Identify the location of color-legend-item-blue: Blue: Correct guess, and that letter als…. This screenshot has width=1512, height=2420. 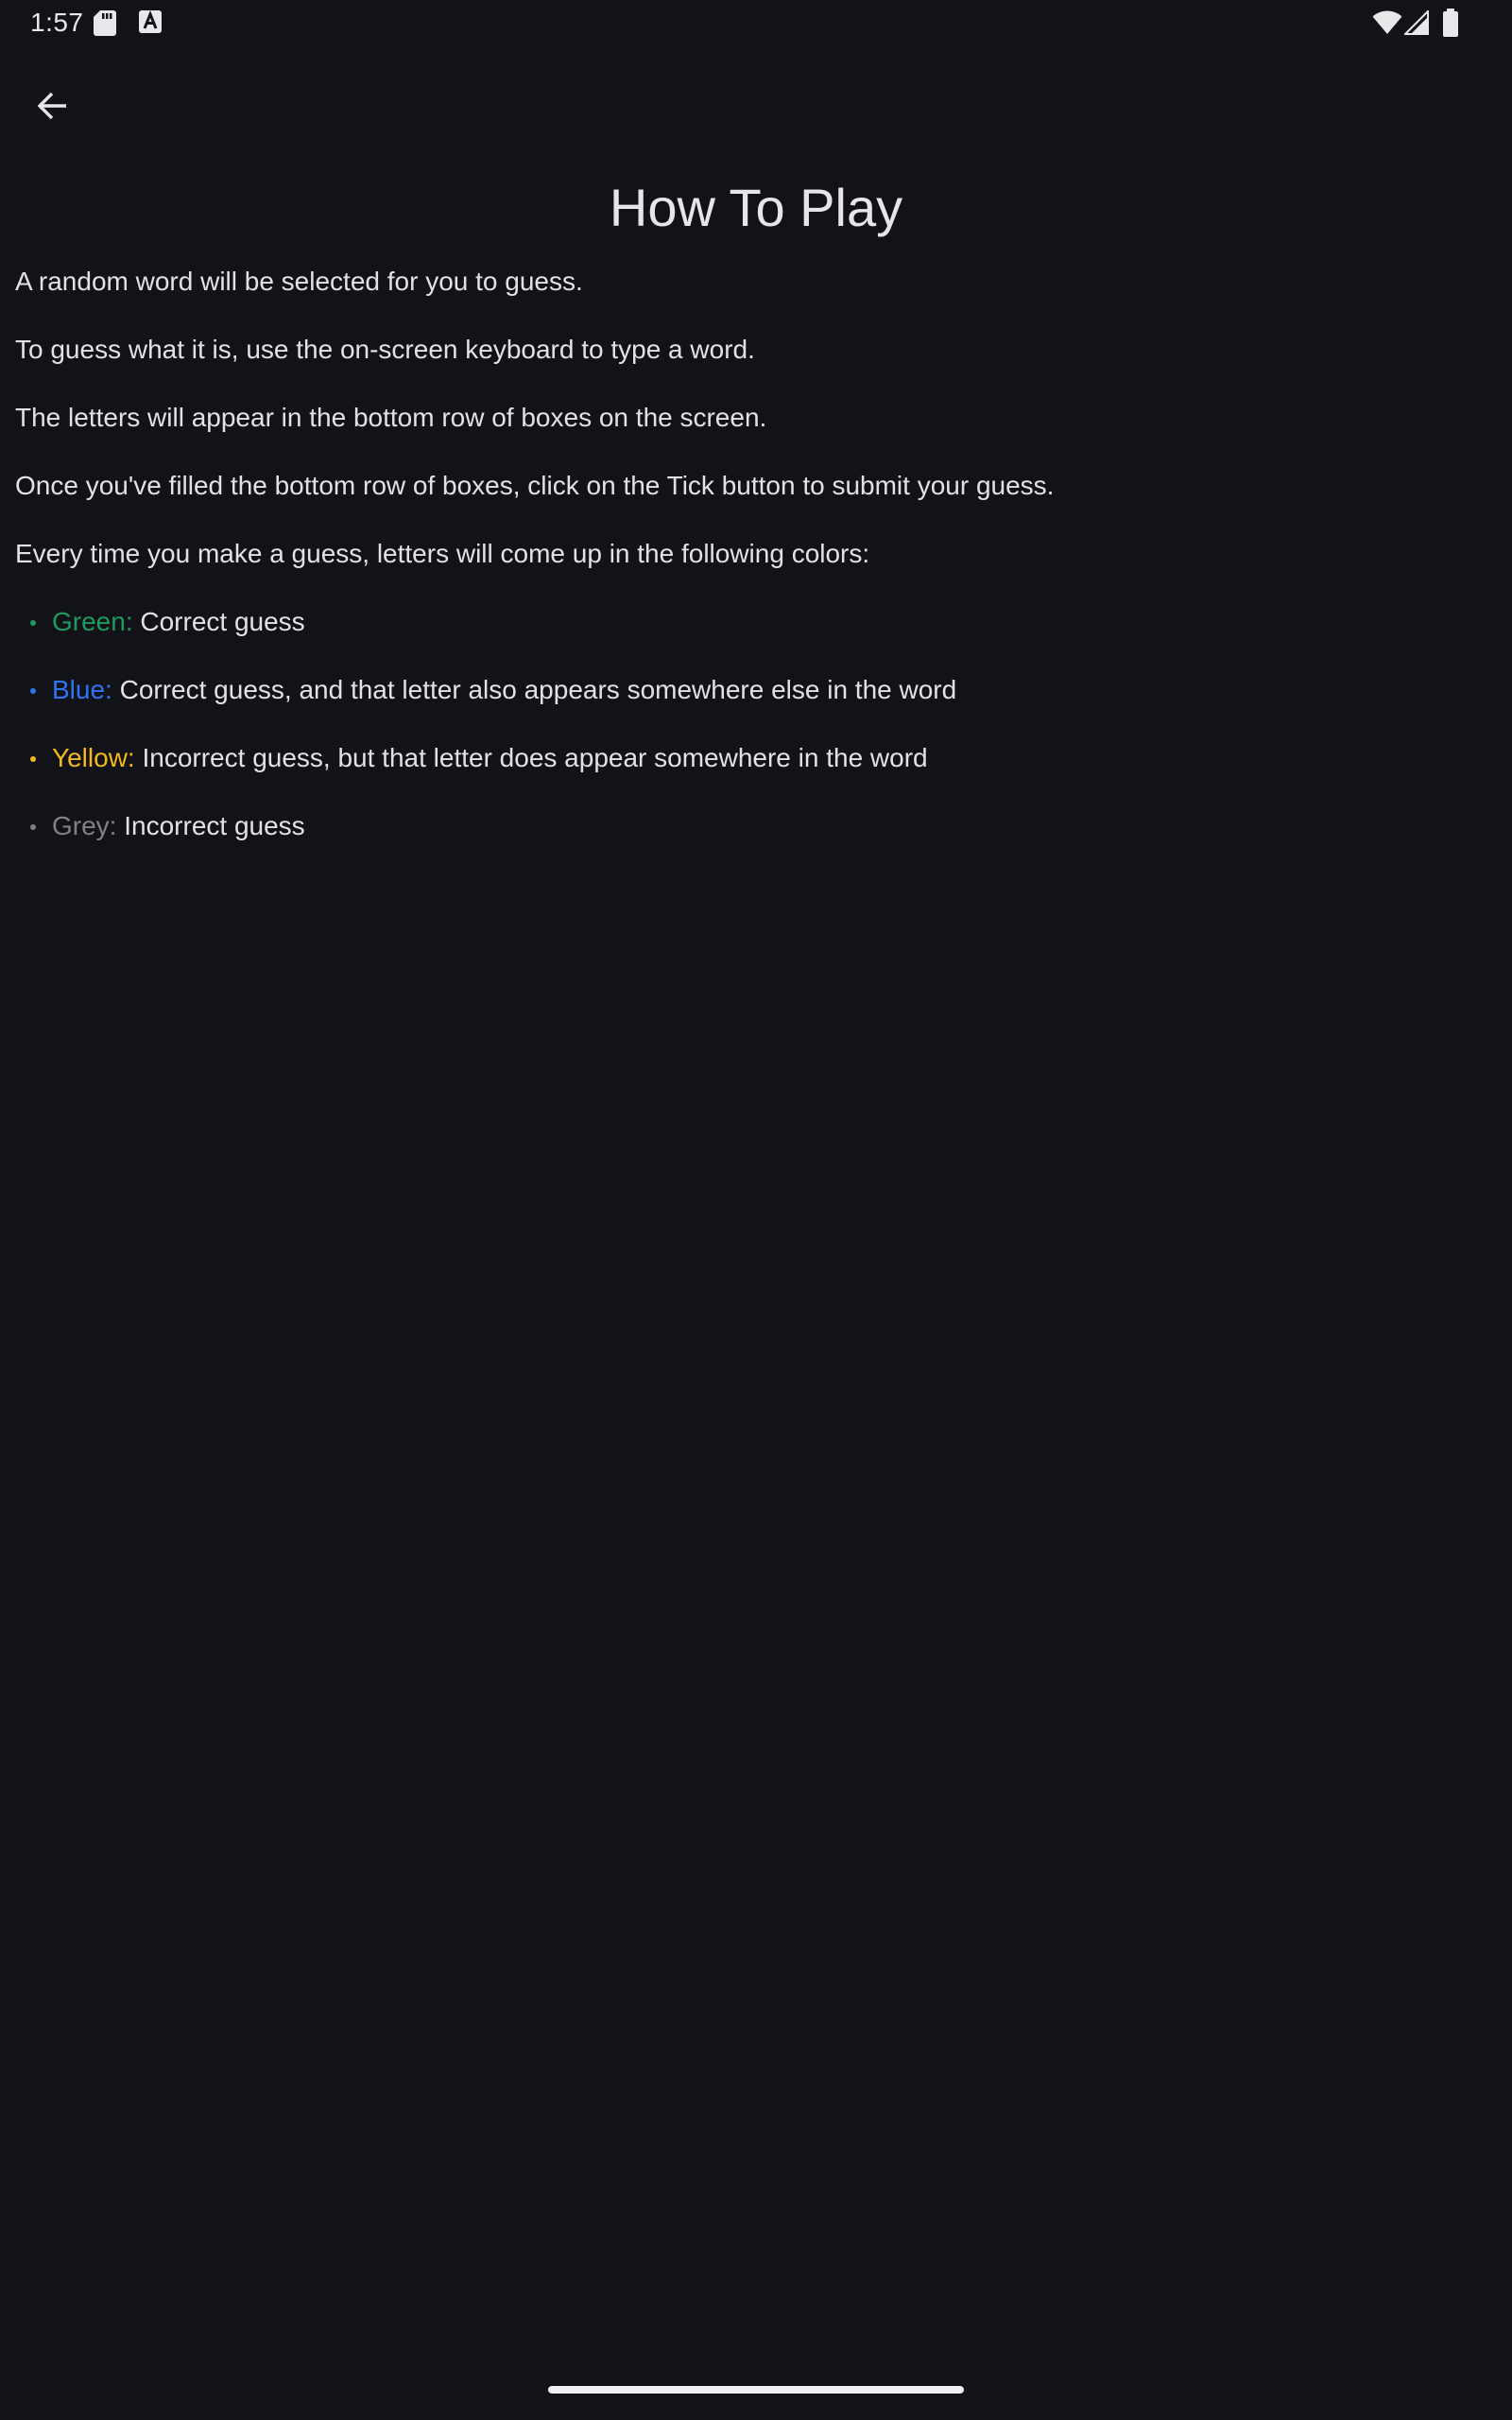
(752, 690).